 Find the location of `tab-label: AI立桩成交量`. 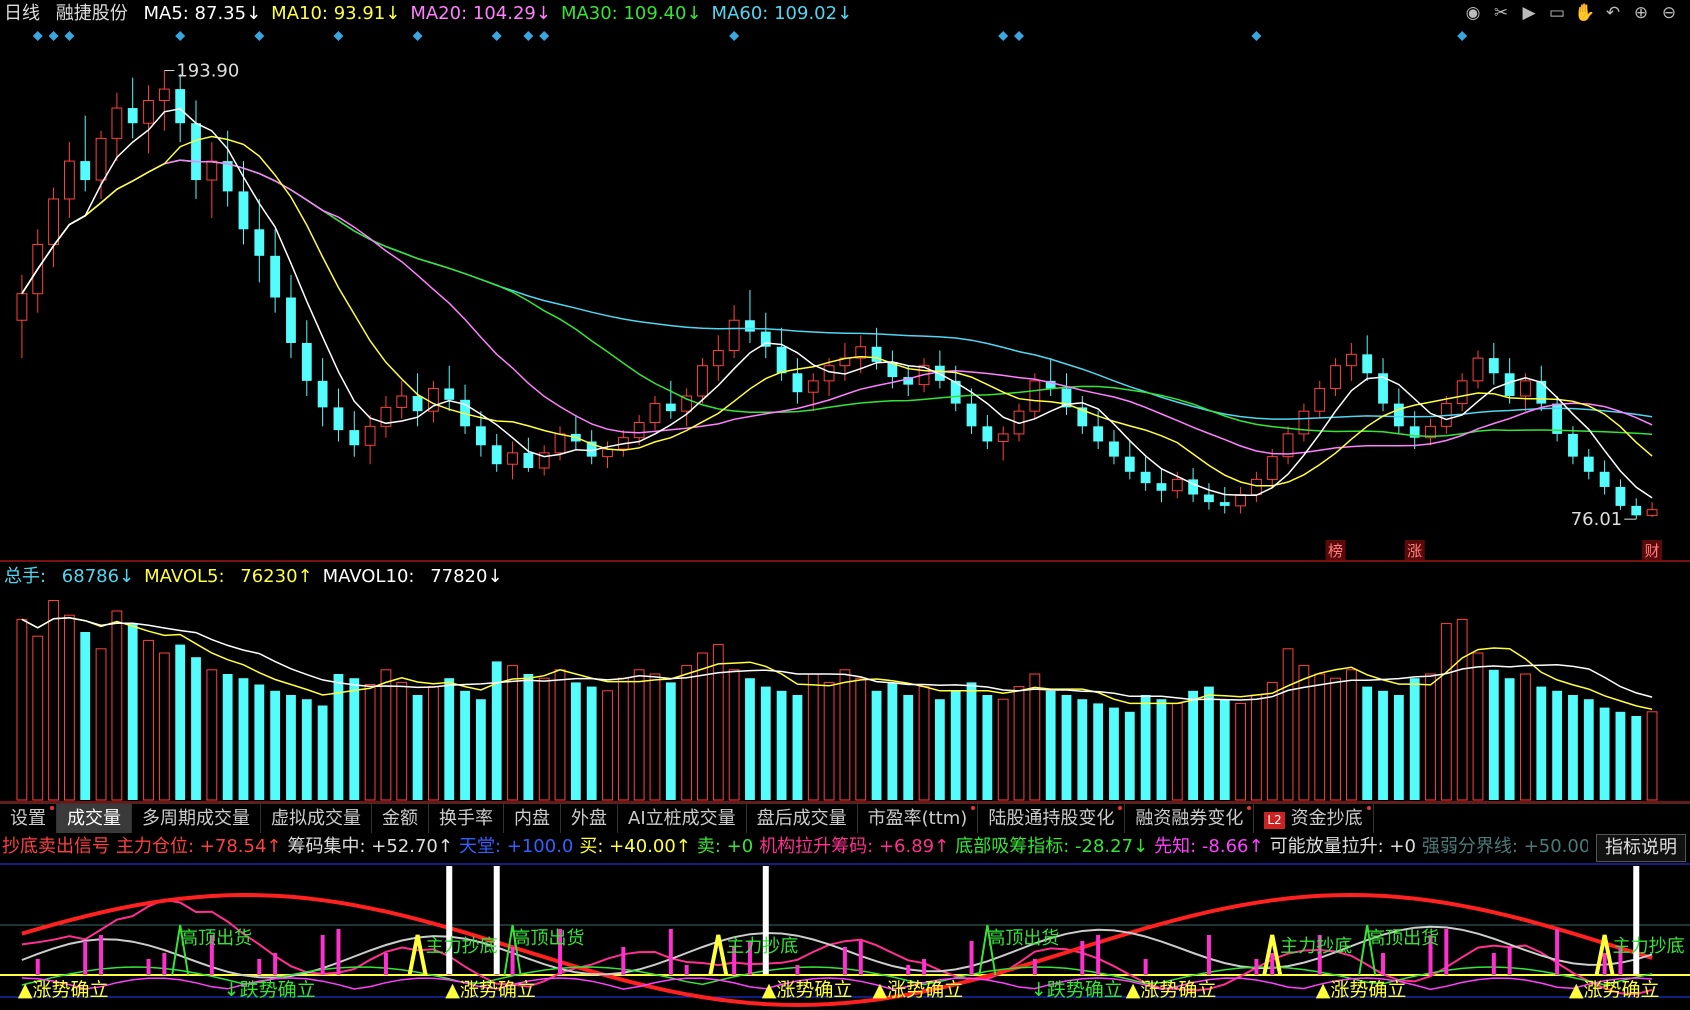

tab-label: AI立桩成交量 is located at coordinates (682, 818).